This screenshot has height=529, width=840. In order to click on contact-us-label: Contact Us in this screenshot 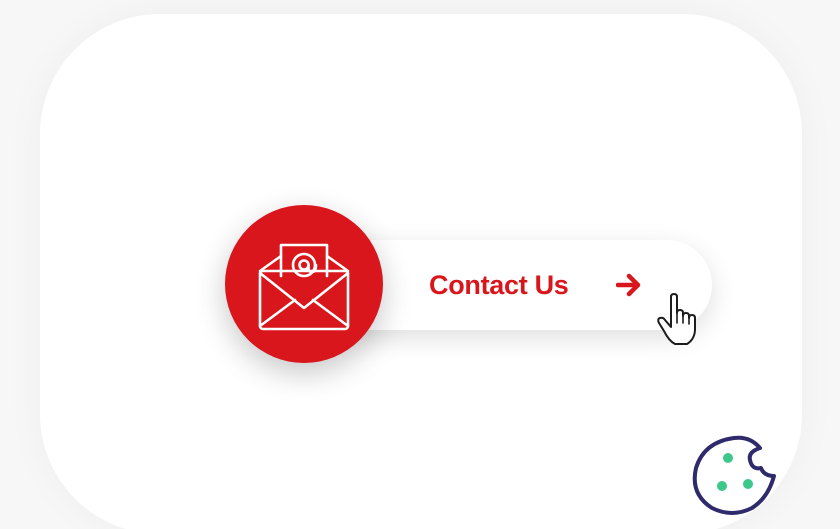, I will do `click(499, 285)`.